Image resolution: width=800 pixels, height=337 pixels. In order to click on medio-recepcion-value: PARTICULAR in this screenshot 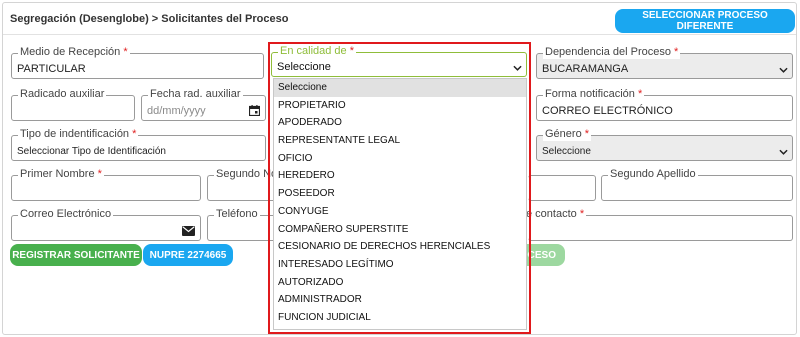, I will do `click(51, 69)`.